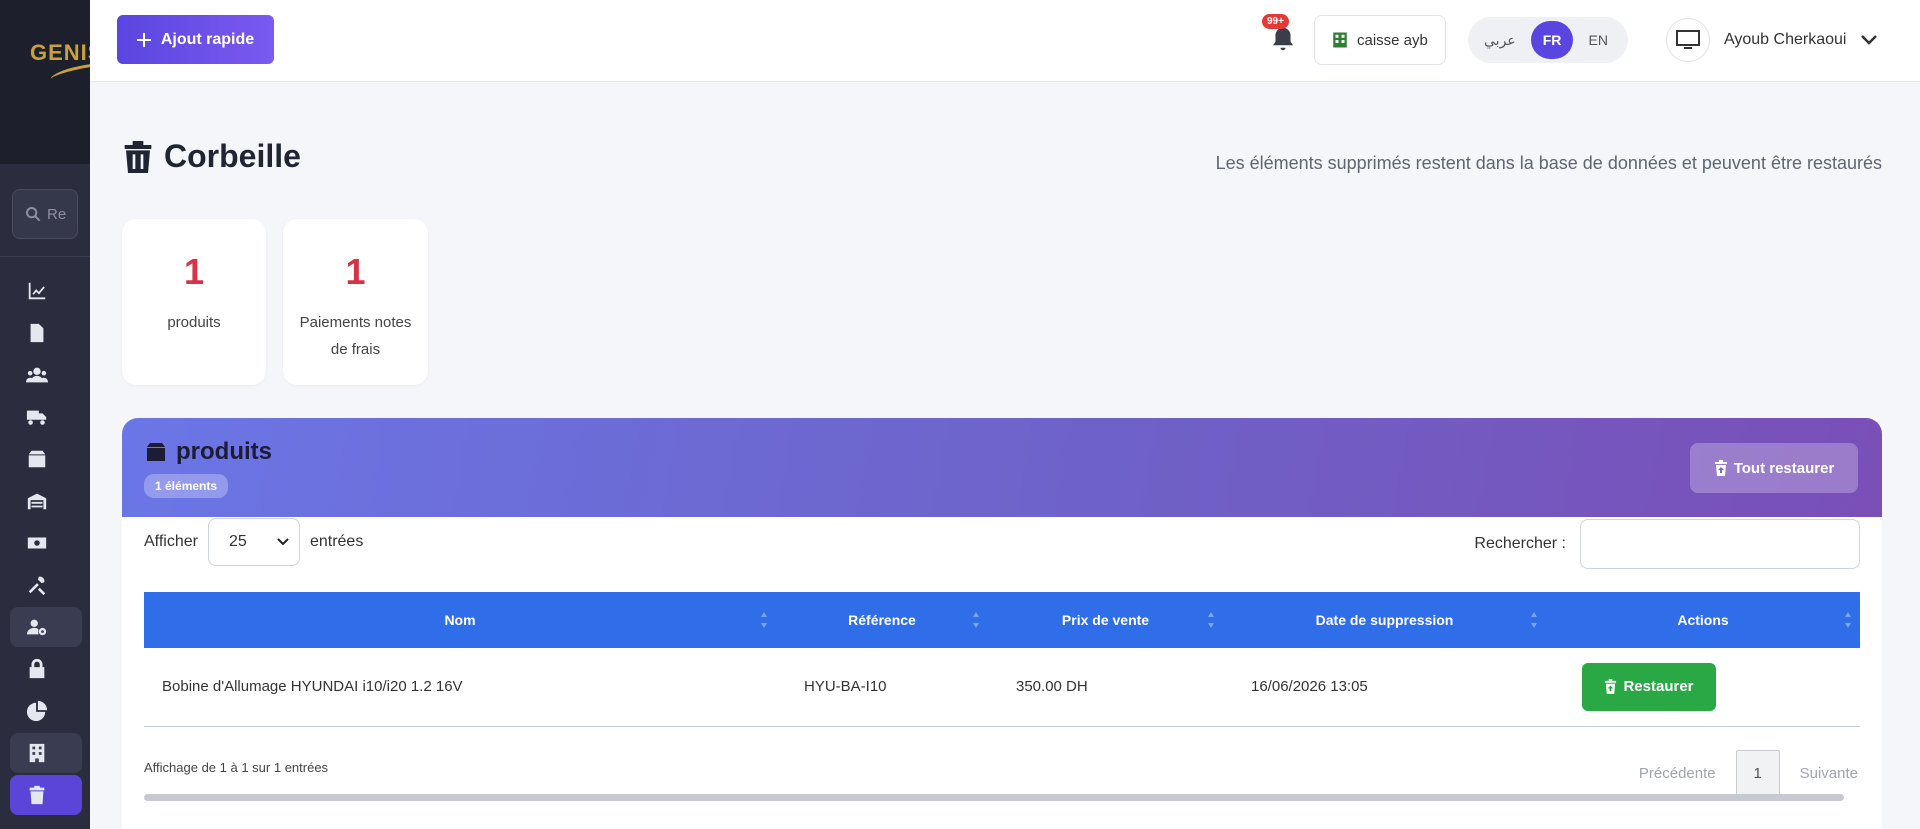 This screenshot has height=829, width=1920. What do you see at coordinates (1275, 21) in the screenshot?
I see `notification-badge: 99+` at bounding box center [1275, 21].